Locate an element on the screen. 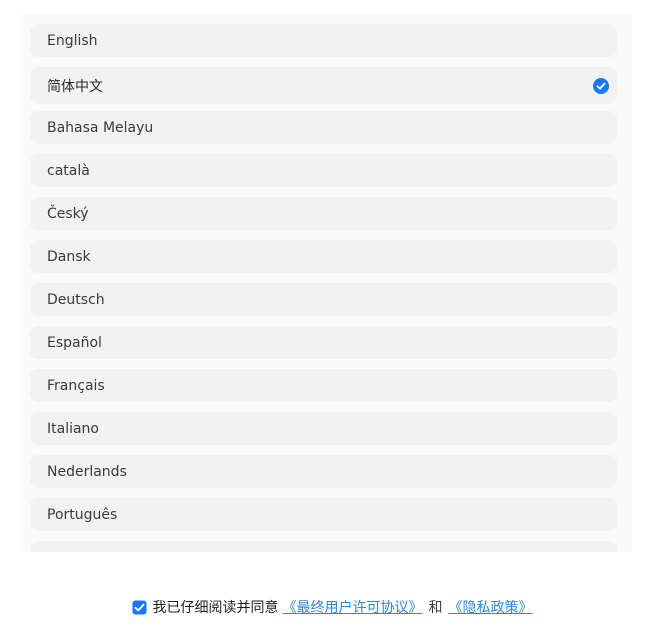 Image resolution: width=664 pixels, height=629 pixels. language-option-nederlands: Nederlands is located at coordinates (323, 471).